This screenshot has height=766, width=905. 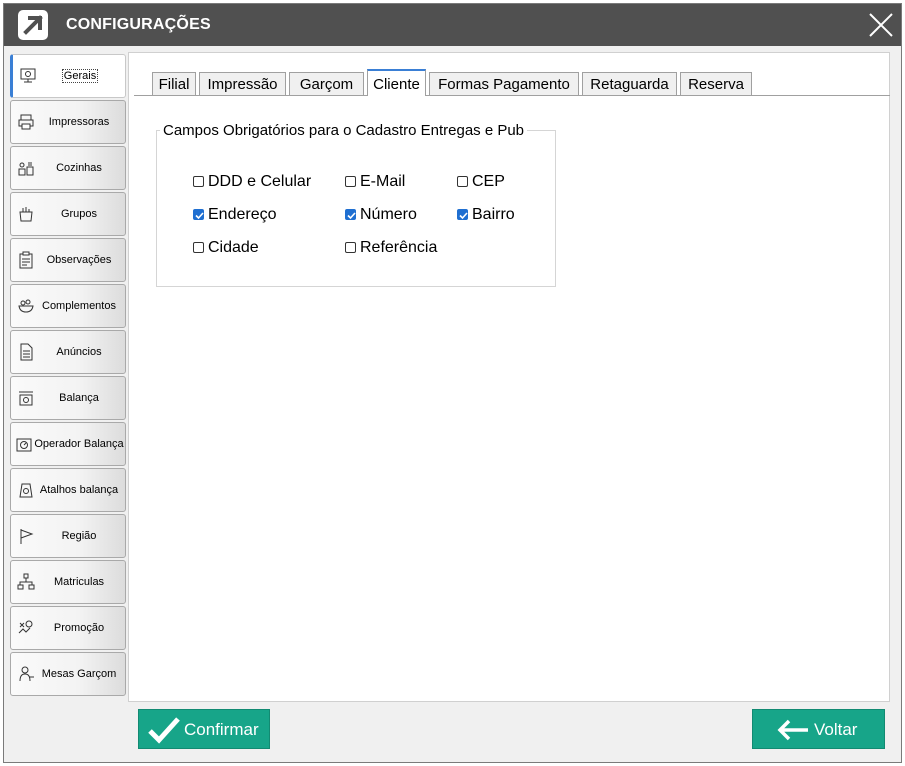 I want to click on tab-cliente: Cliente, so click(x=396, y=82).